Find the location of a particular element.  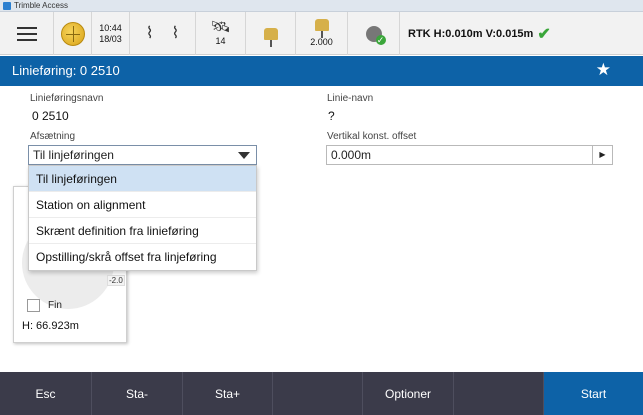

station-minus-button: Sta- is located at coordinates (137, 393).